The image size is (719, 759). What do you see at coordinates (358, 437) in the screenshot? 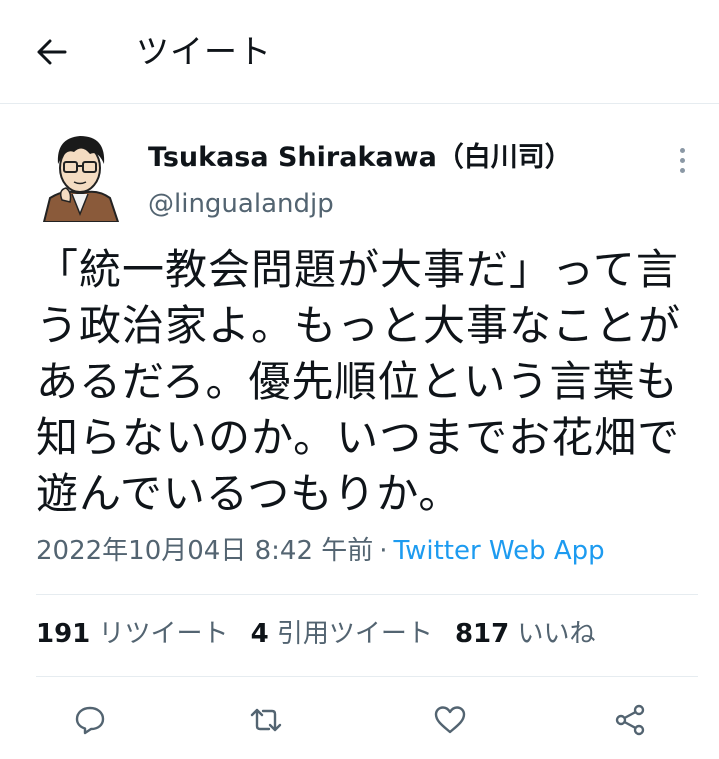
I see `tweet-text-line: 知らないのか。いつまでお花畑で` at bounding box center [358, 437].